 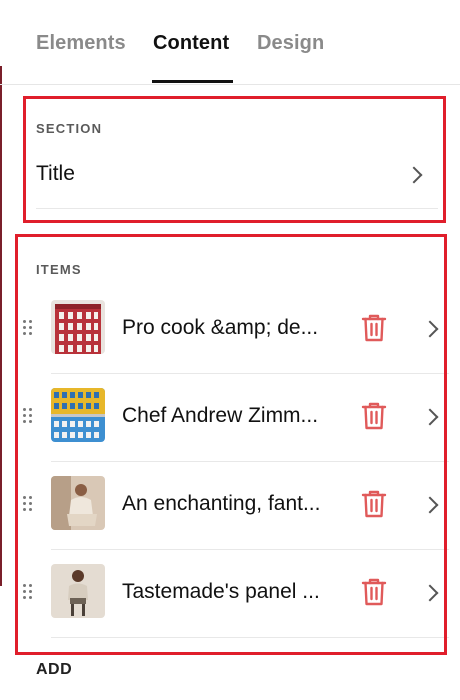 I want to click on section-title-row: Title, so click(x=231, y=176).